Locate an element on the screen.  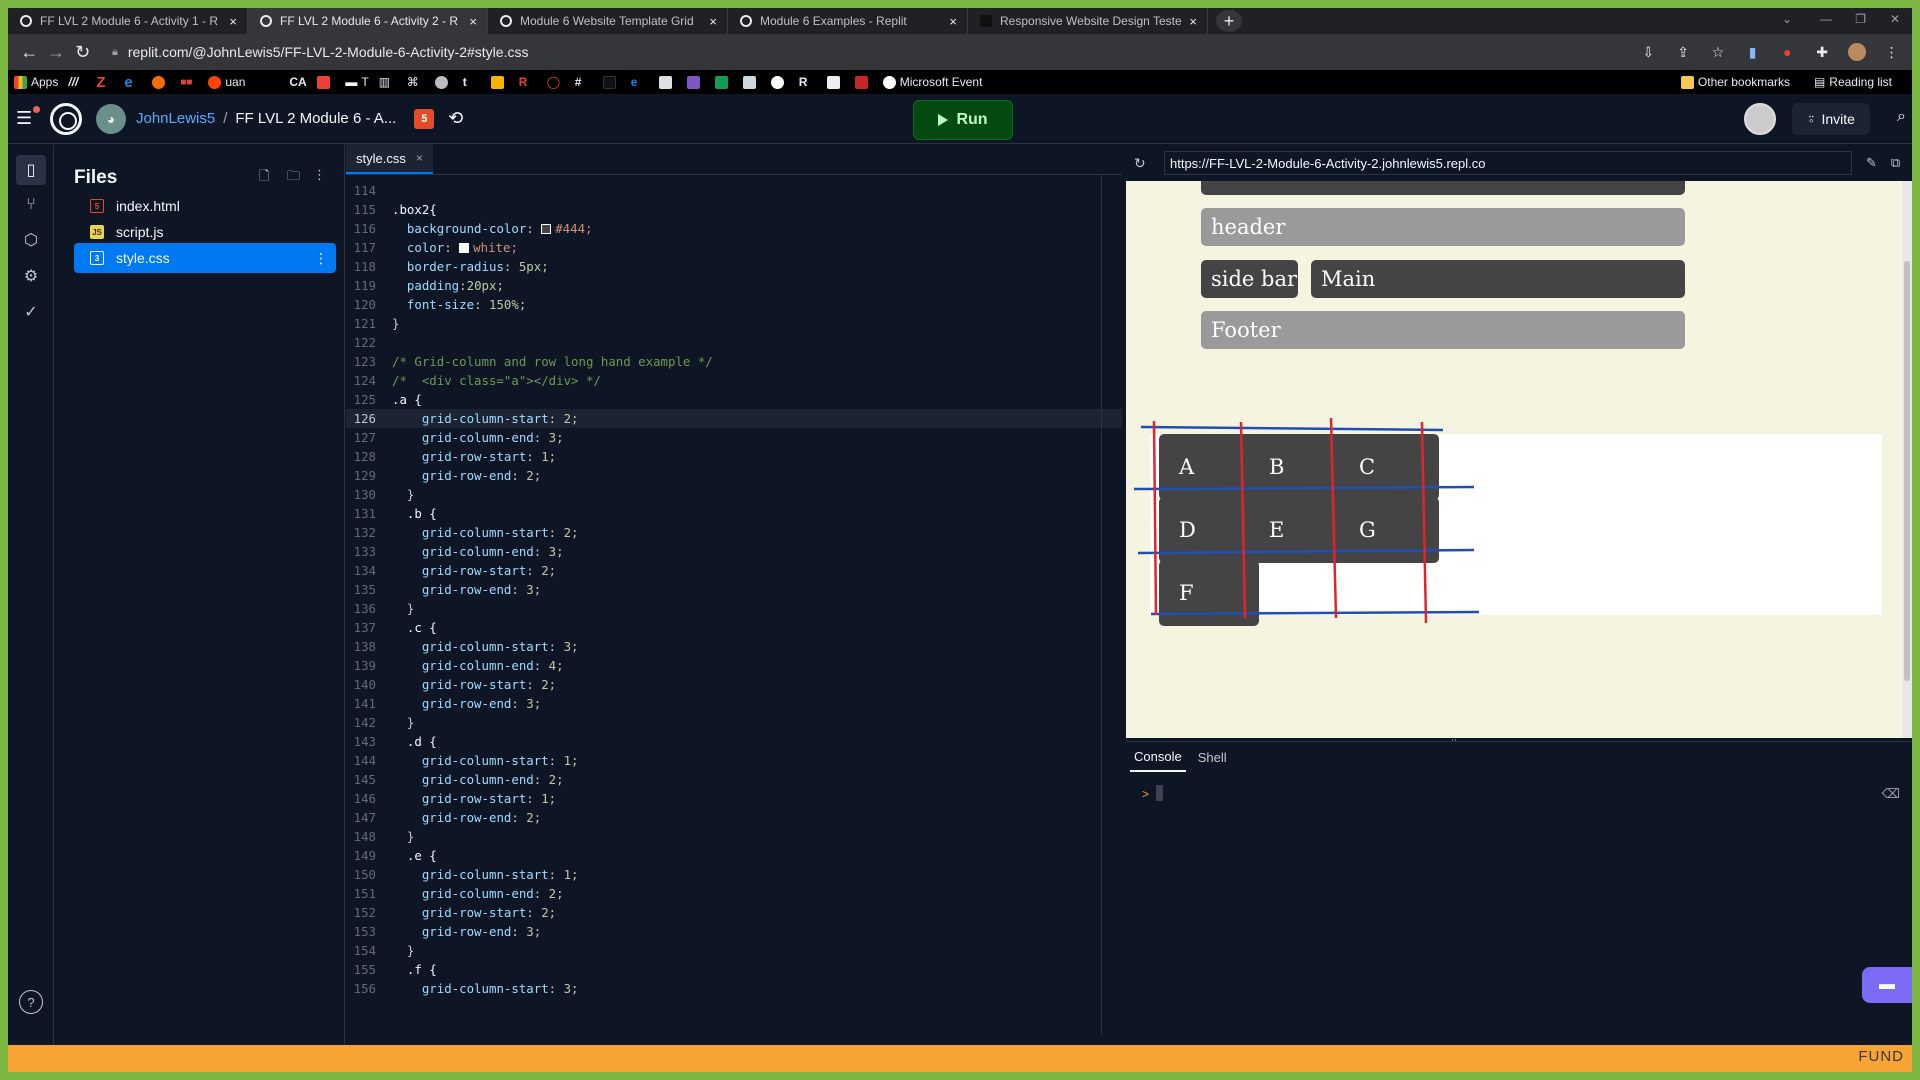
profile-avatar is located at coordinates (1760, 119).